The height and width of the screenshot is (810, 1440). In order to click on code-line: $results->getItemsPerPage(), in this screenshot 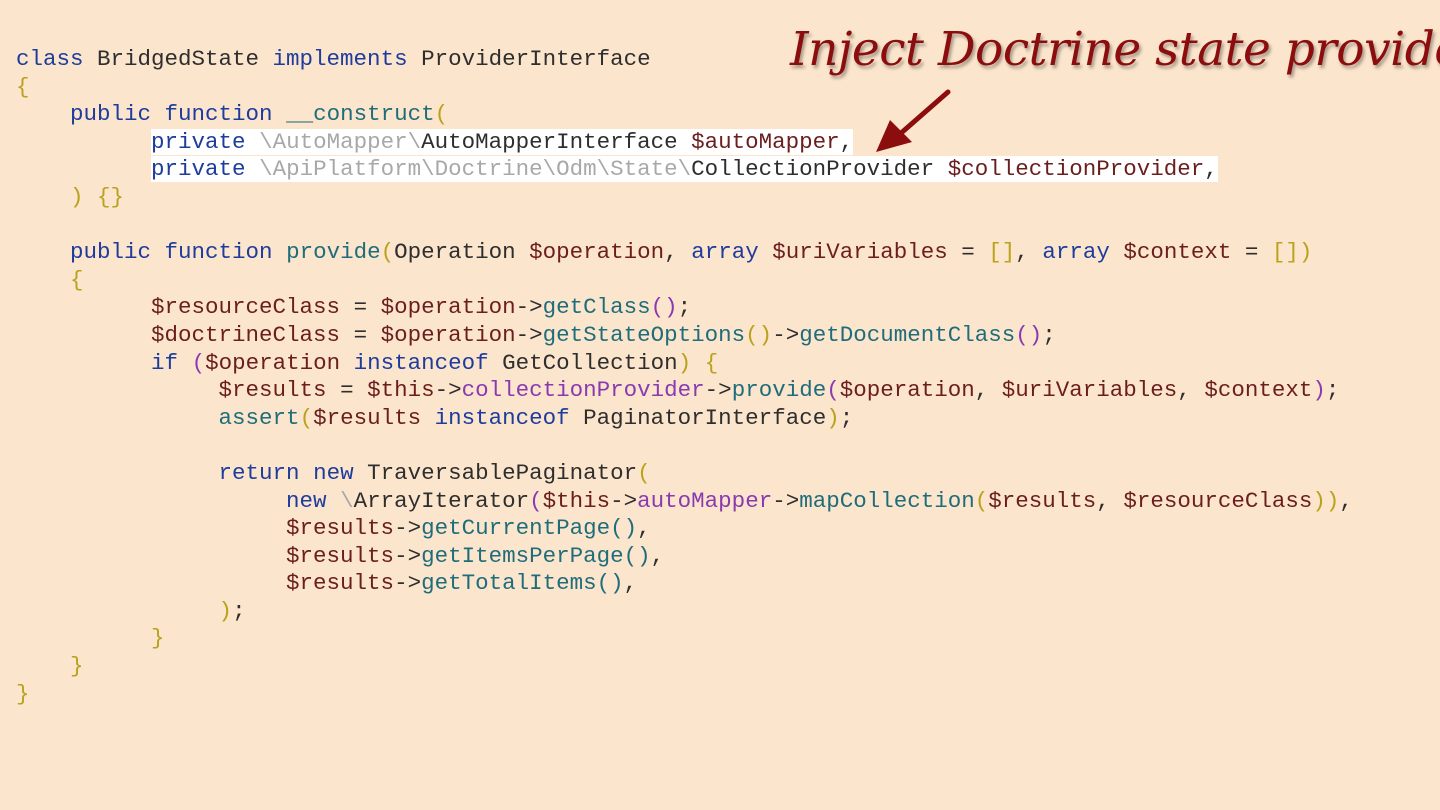, I will do `click(684, 557)`.